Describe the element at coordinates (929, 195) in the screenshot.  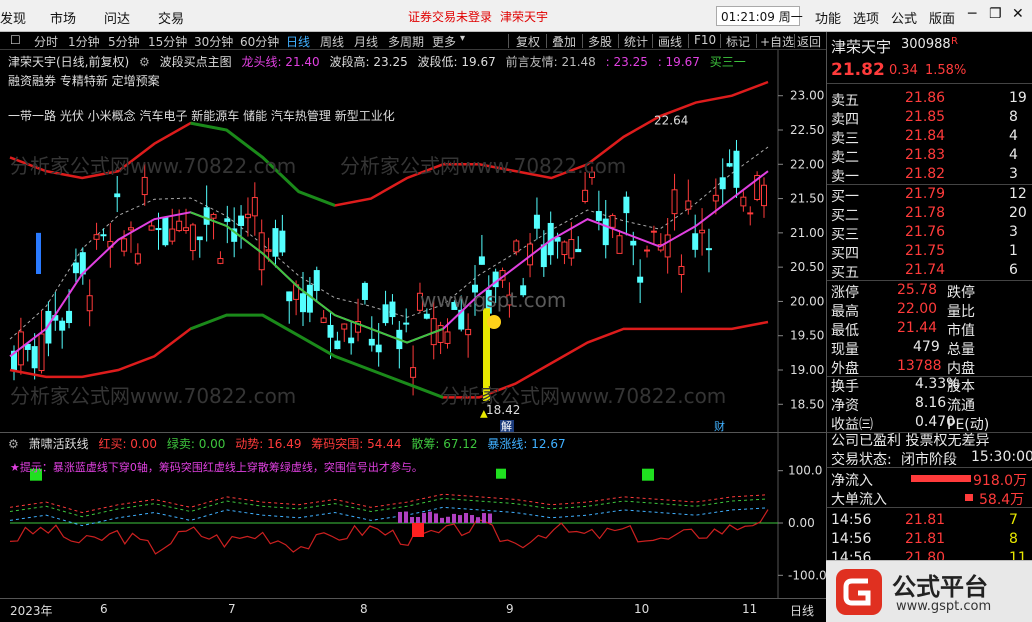
I see `bid-row: 买一 21.79 12` at that location.